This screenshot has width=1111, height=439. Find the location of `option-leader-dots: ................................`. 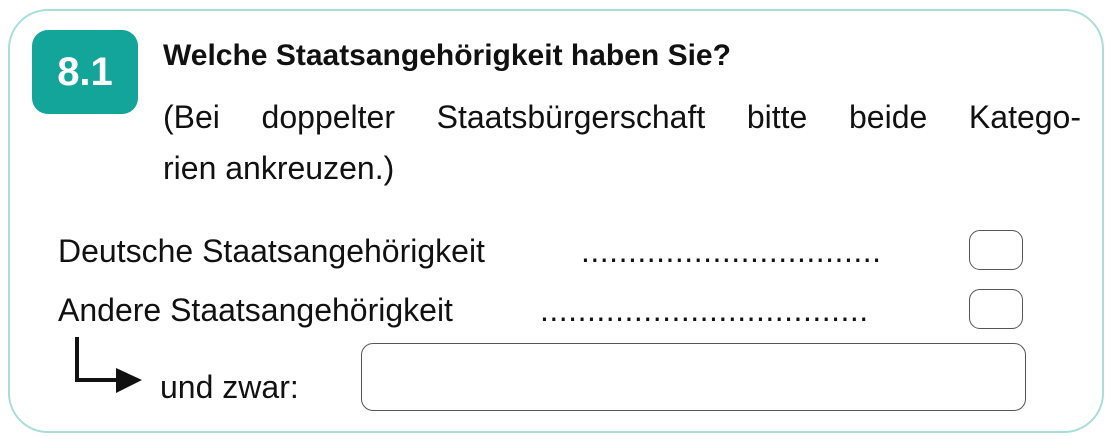

option-leader-dots: ................................ is located at coordinates (731, 251).